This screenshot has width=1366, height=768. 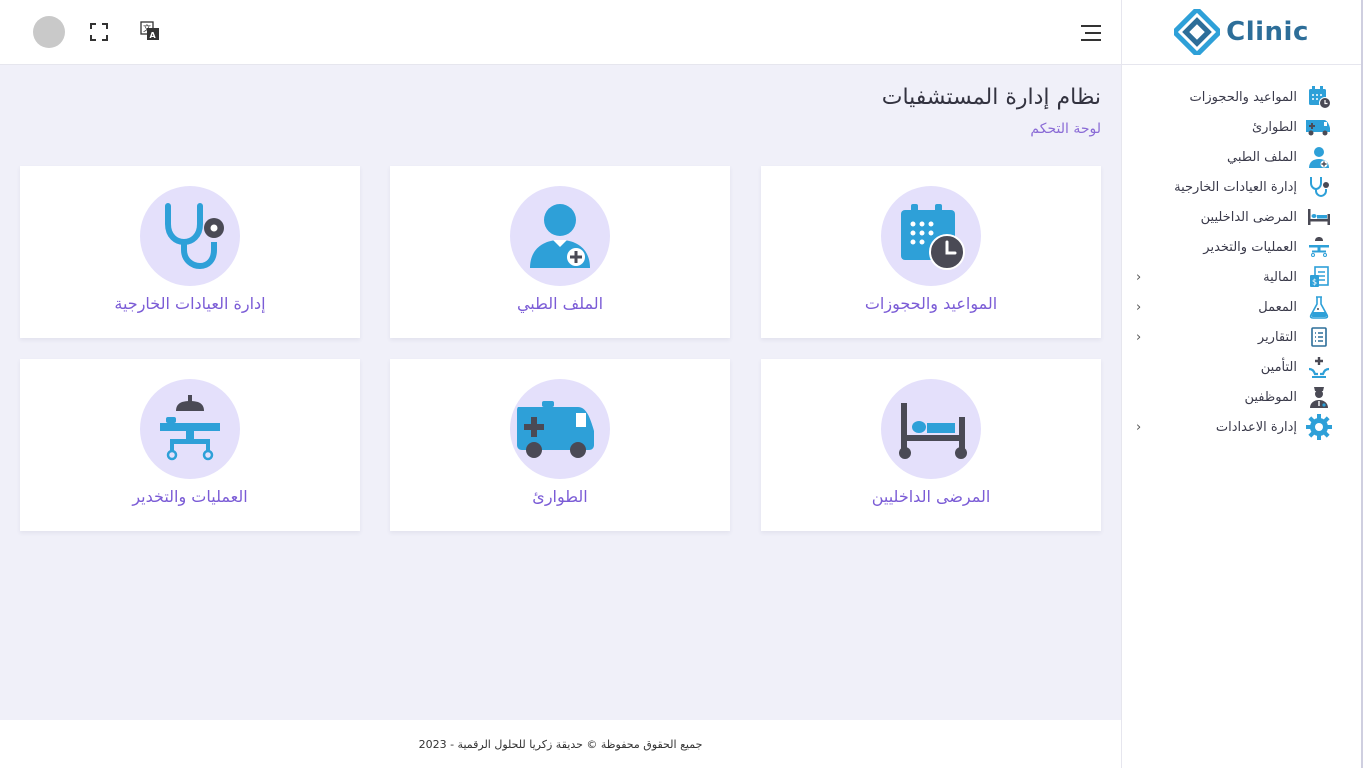 What do you see at coordinates (1319, 337) in the screenshot?
I see `report-icon` at bounding box center [1319, 337].